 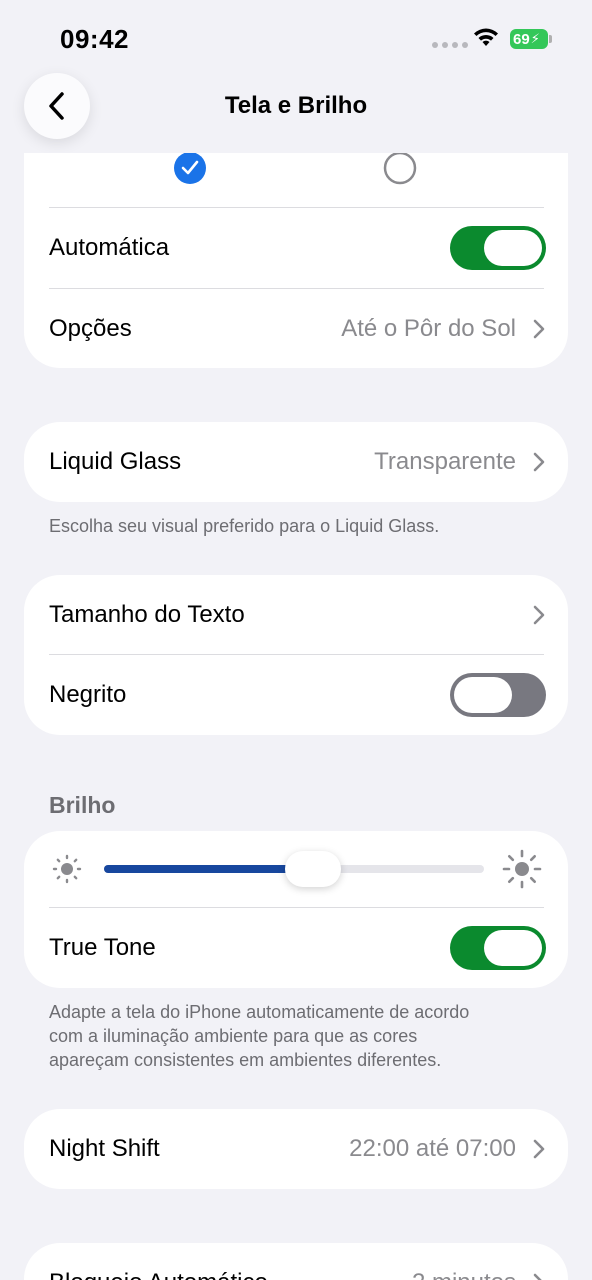 I want to click on true-tone-row: True Tone, so click(x=296, y=948).